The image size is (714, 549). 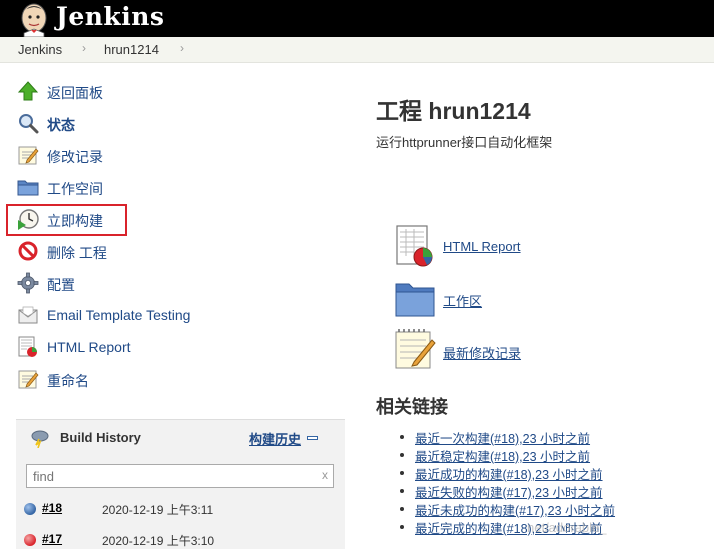 I want to click on jenkins-butler-logo-icon, so click(x=34, y=18).